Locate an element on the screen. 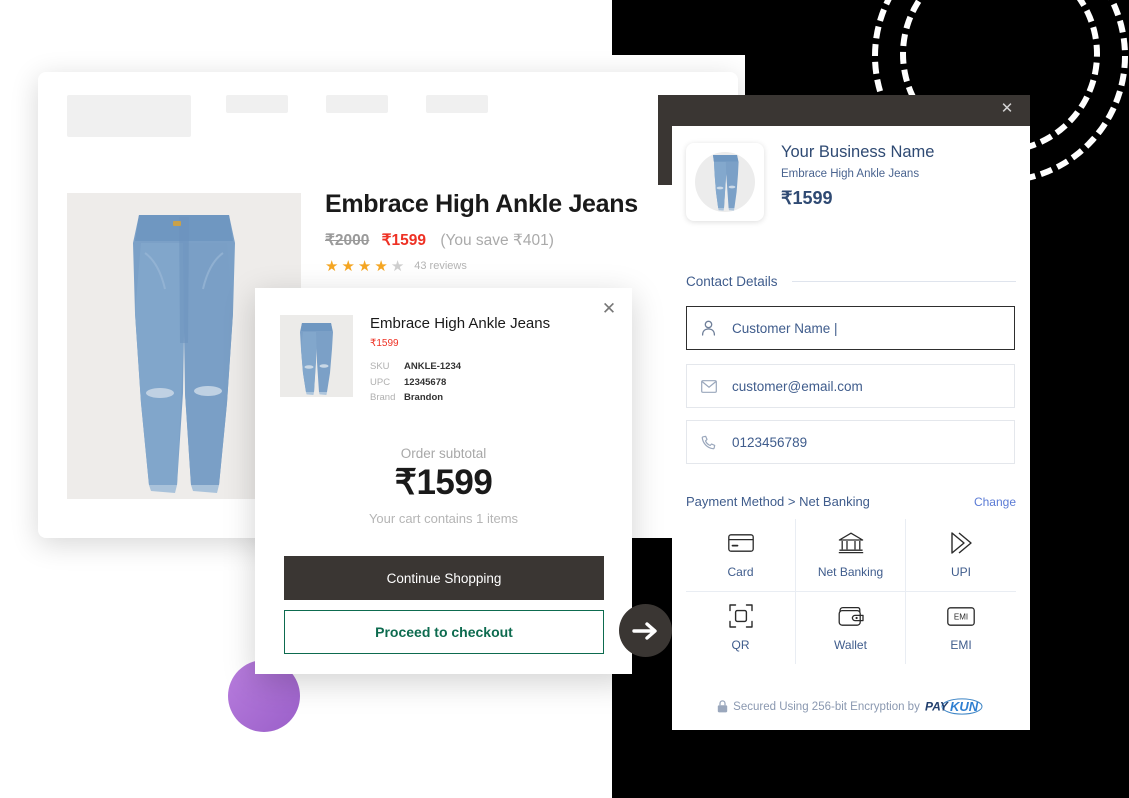 Image resolution: width=1129 pixels, height=798 pixels. email-field: customer@email.com is located at coordinates (850, 386).